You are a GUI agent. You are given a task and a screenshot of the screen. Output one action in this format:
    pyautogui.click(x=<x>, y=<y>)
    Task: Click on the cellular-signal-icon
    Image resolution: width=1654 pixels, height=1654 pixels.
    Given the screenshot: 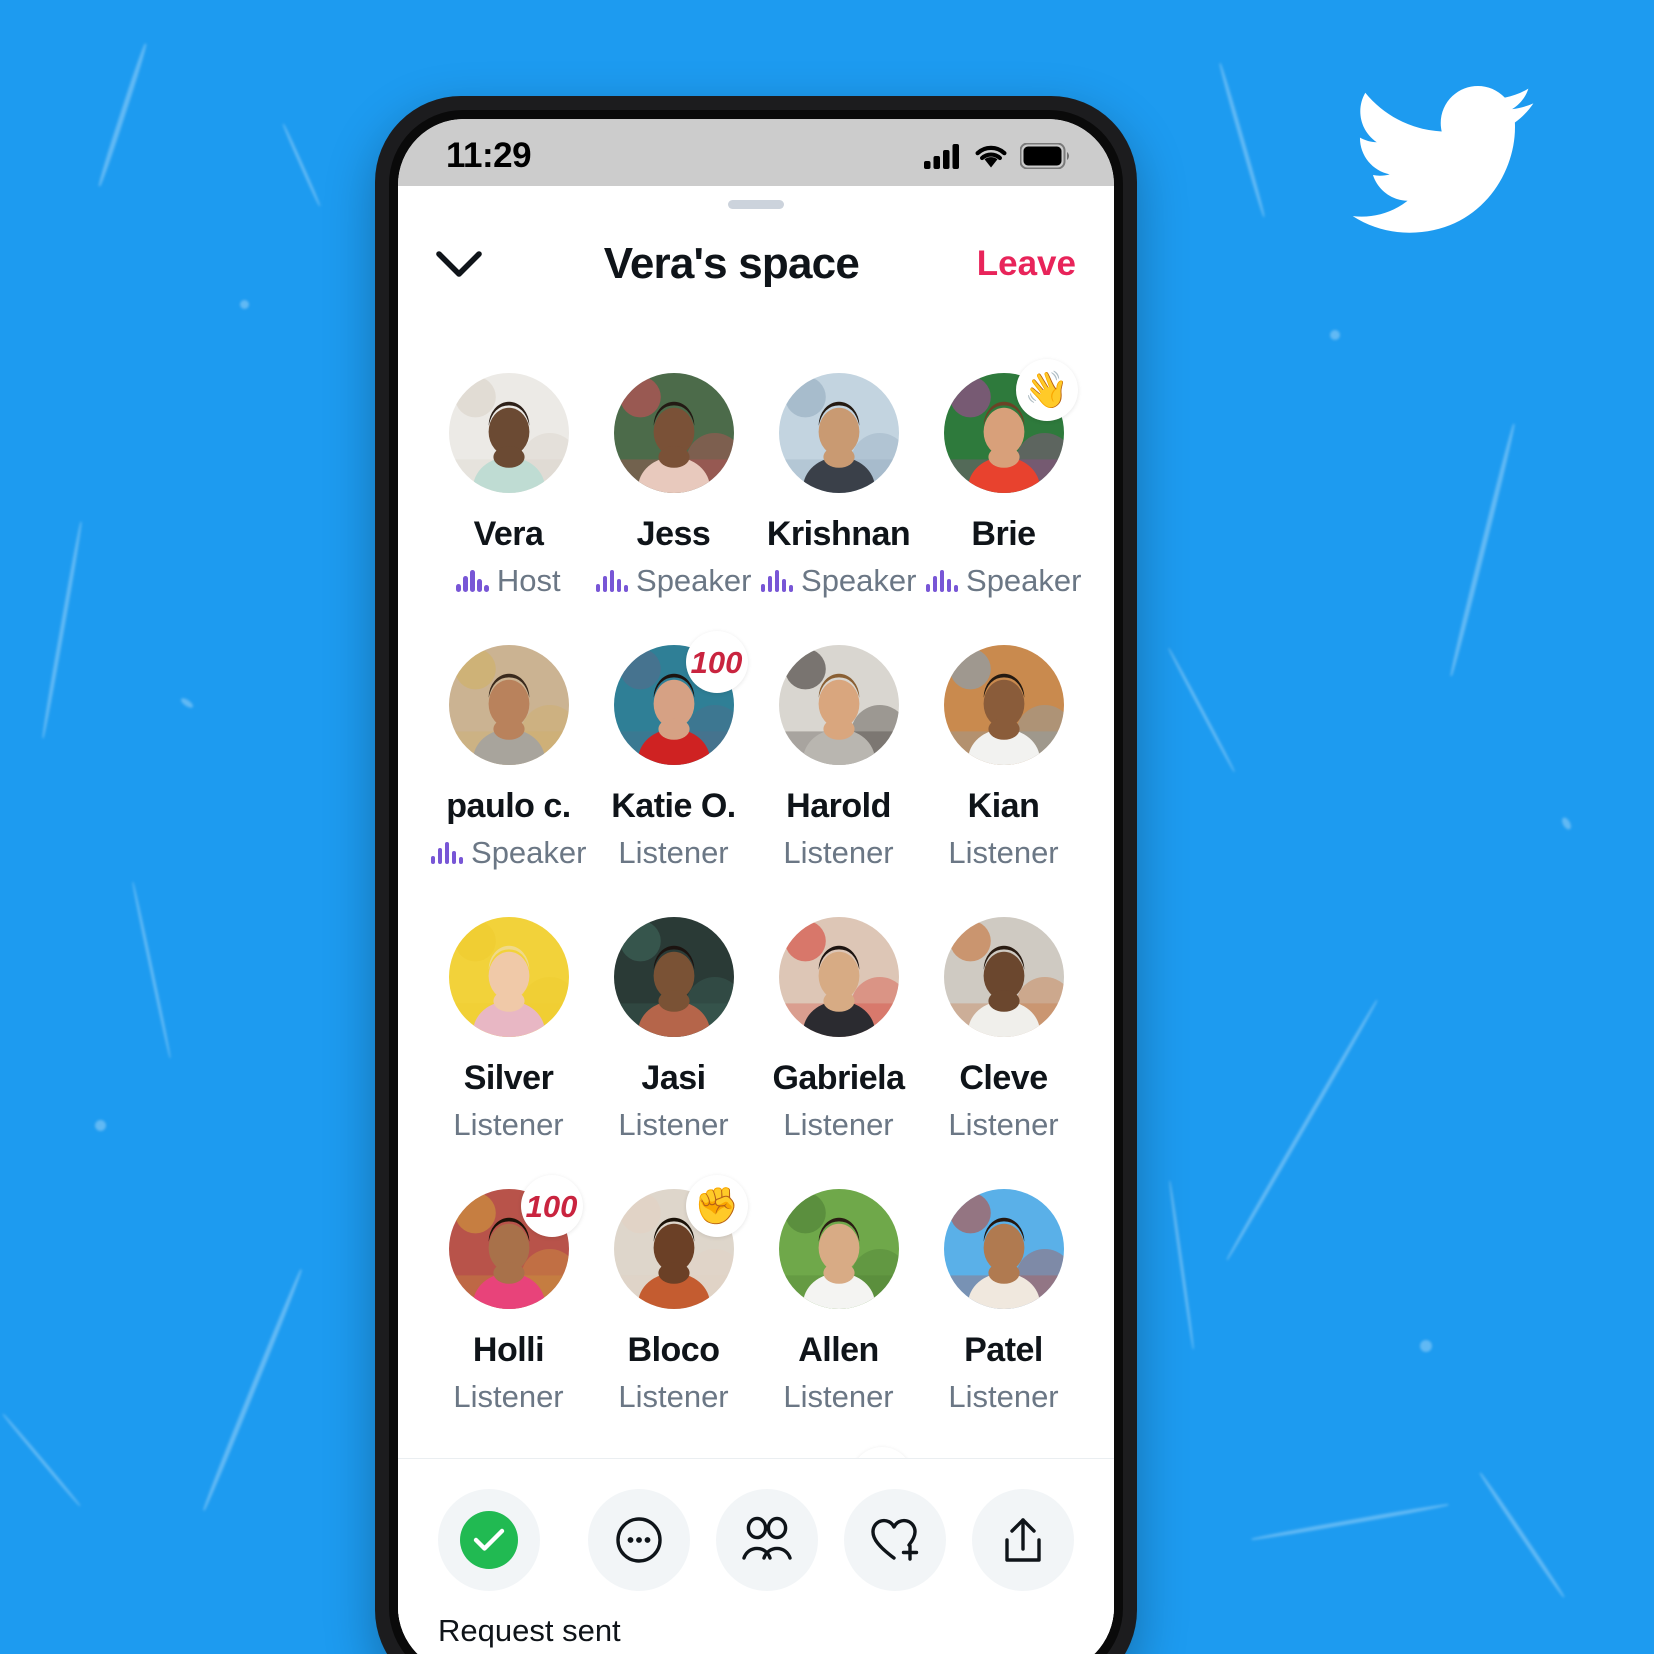 What is the action you would take?
    pyautogui.click(x=941, y=156)
    